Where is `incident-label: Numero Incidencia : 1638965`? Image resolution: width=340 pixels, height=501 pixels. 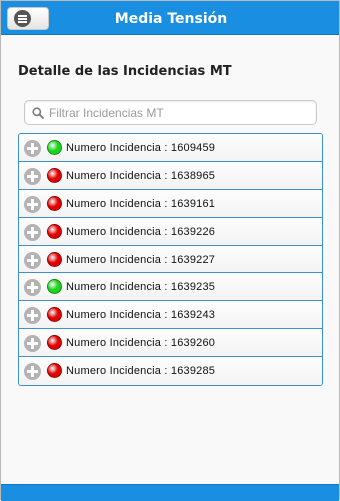 incident-label: Numero Incidencia : 1638965 is located at coordinates (141, 175).